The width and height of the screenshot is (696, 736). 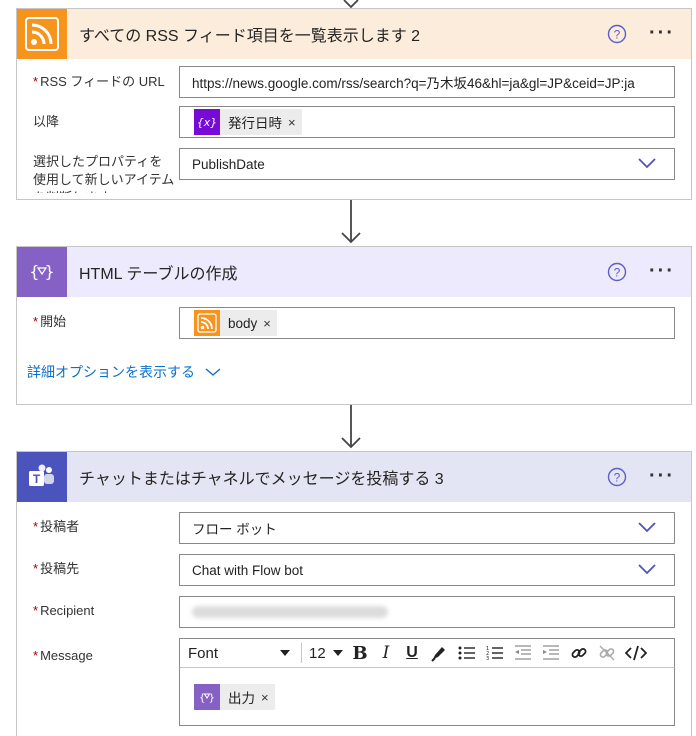 What do you see at coordinates (124, 372) in the screenshot?
I see `show-advanced-options-link: 詳細オプションを表示する` at bounding box center [124, 372].